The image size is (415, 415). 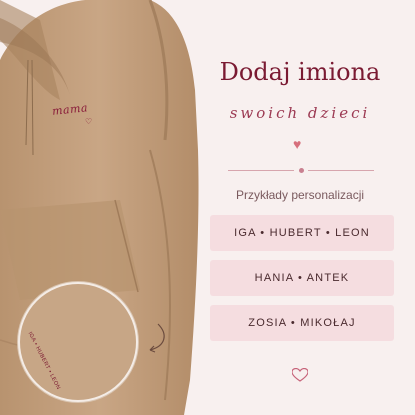 I want to click on headline: Dodaj imiona, so click(x=300, y=72).